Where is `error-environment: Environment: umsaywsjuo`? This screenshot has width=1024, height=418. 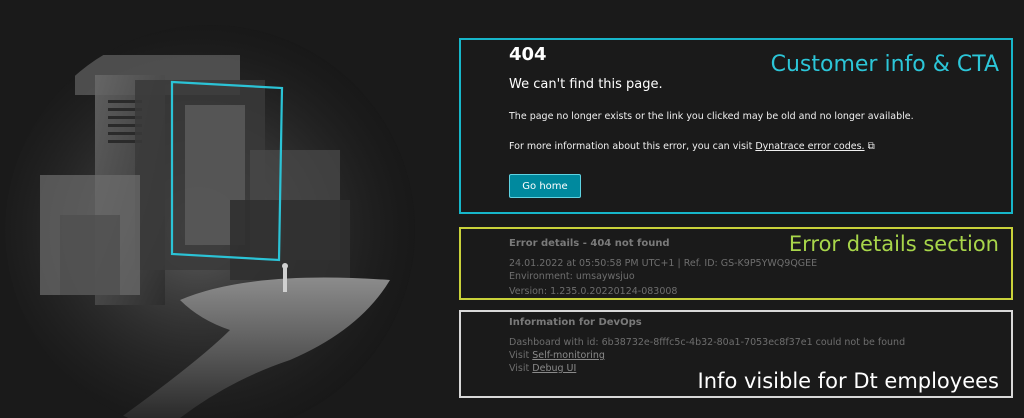
error-environment: Environment: umsaywsjuo is located at coordinates (572, 276).